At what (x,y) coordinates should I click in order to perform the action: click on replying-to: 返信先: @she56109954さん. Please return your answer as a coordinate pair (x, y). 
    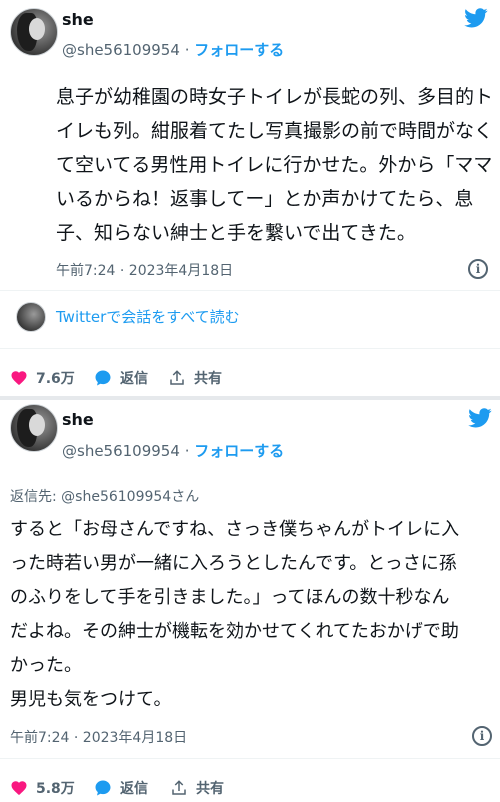
    Looking at the image, I should click on (104, 496).